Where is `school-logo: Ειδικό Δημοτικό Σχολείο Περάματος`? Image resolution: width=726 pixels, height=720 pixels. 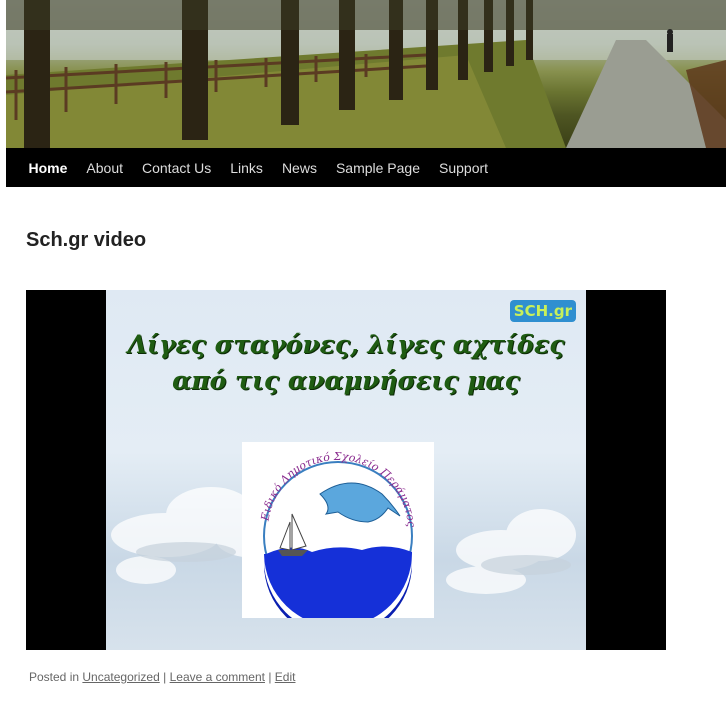 school-logo: Ειδικό Δημοτικό Σχολείο Περάματος is located at coordinates (338, 540).